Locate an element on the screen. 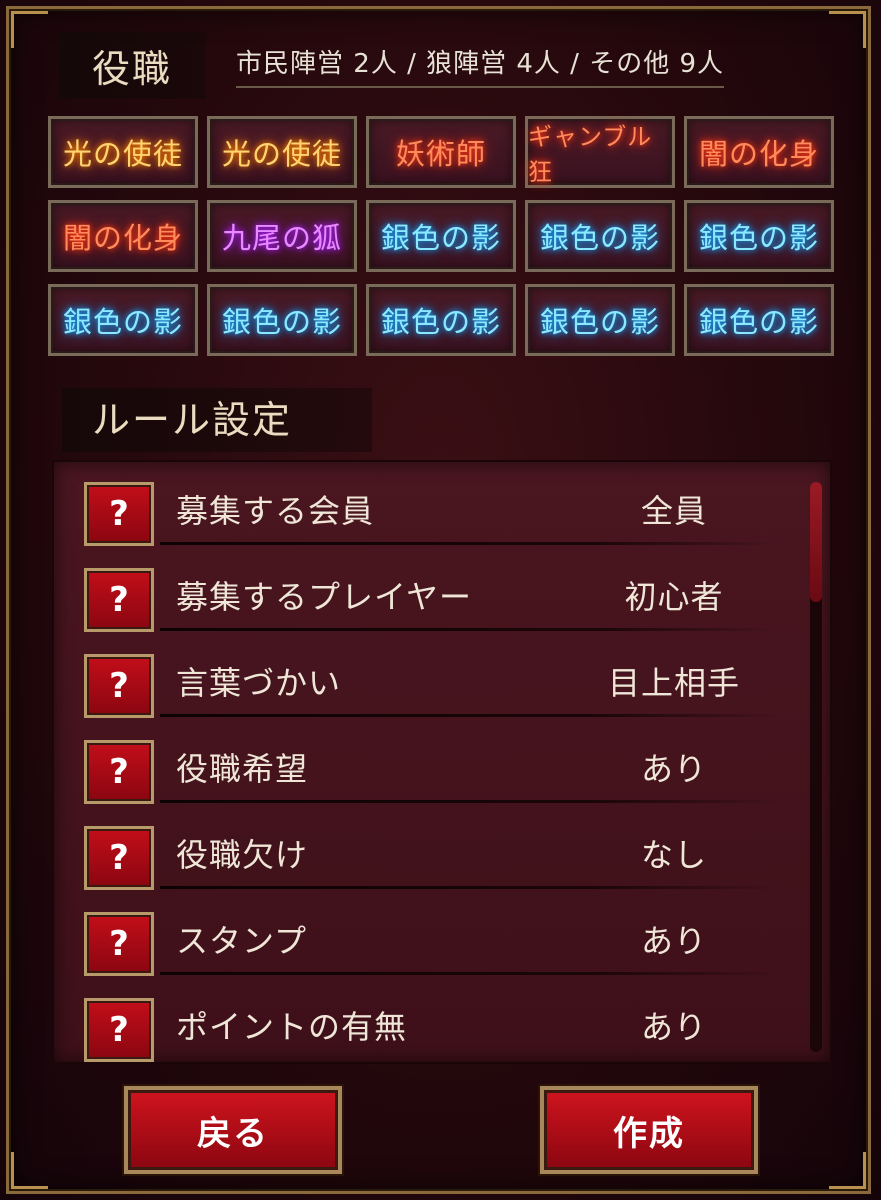 This screenshot has height=1200, width=881. roles-header: 役職 市民陣営 2人 / 狼陣営 4人 / その他 9人 is located at coordinates (443, 65).